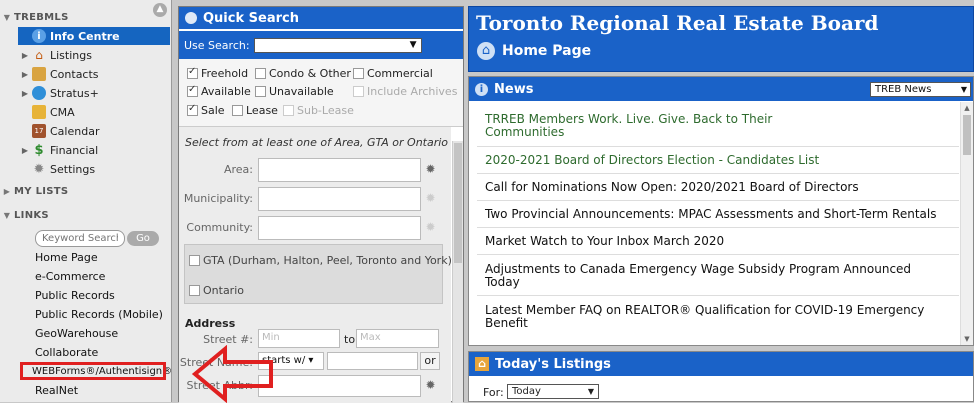 The width and height of the screenshot is (974, 403). I want to click on lease-checkbox: Lease, so click(255, 110).